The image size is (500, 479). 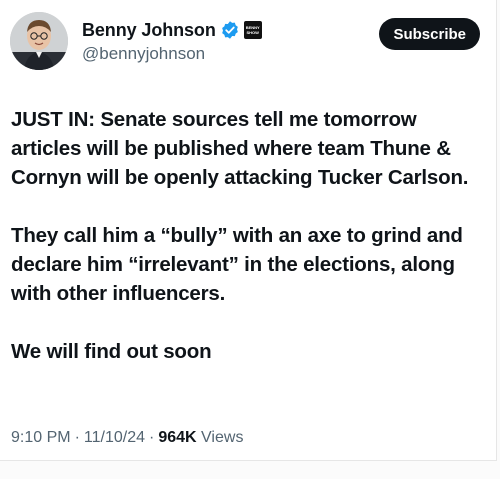 I want to click on affiliation-badge-label: BENNY SHOW, so click(x=252, y=30).